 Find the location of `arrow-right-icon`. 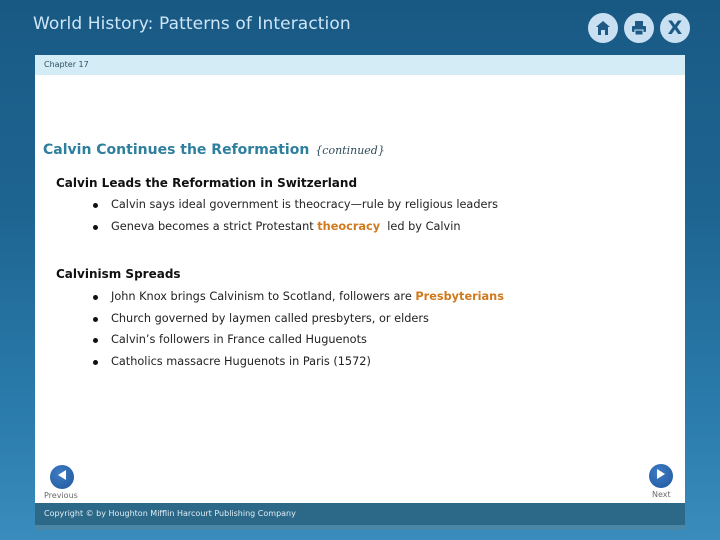

arrow-right-icon is located at coordinates (661, 476).